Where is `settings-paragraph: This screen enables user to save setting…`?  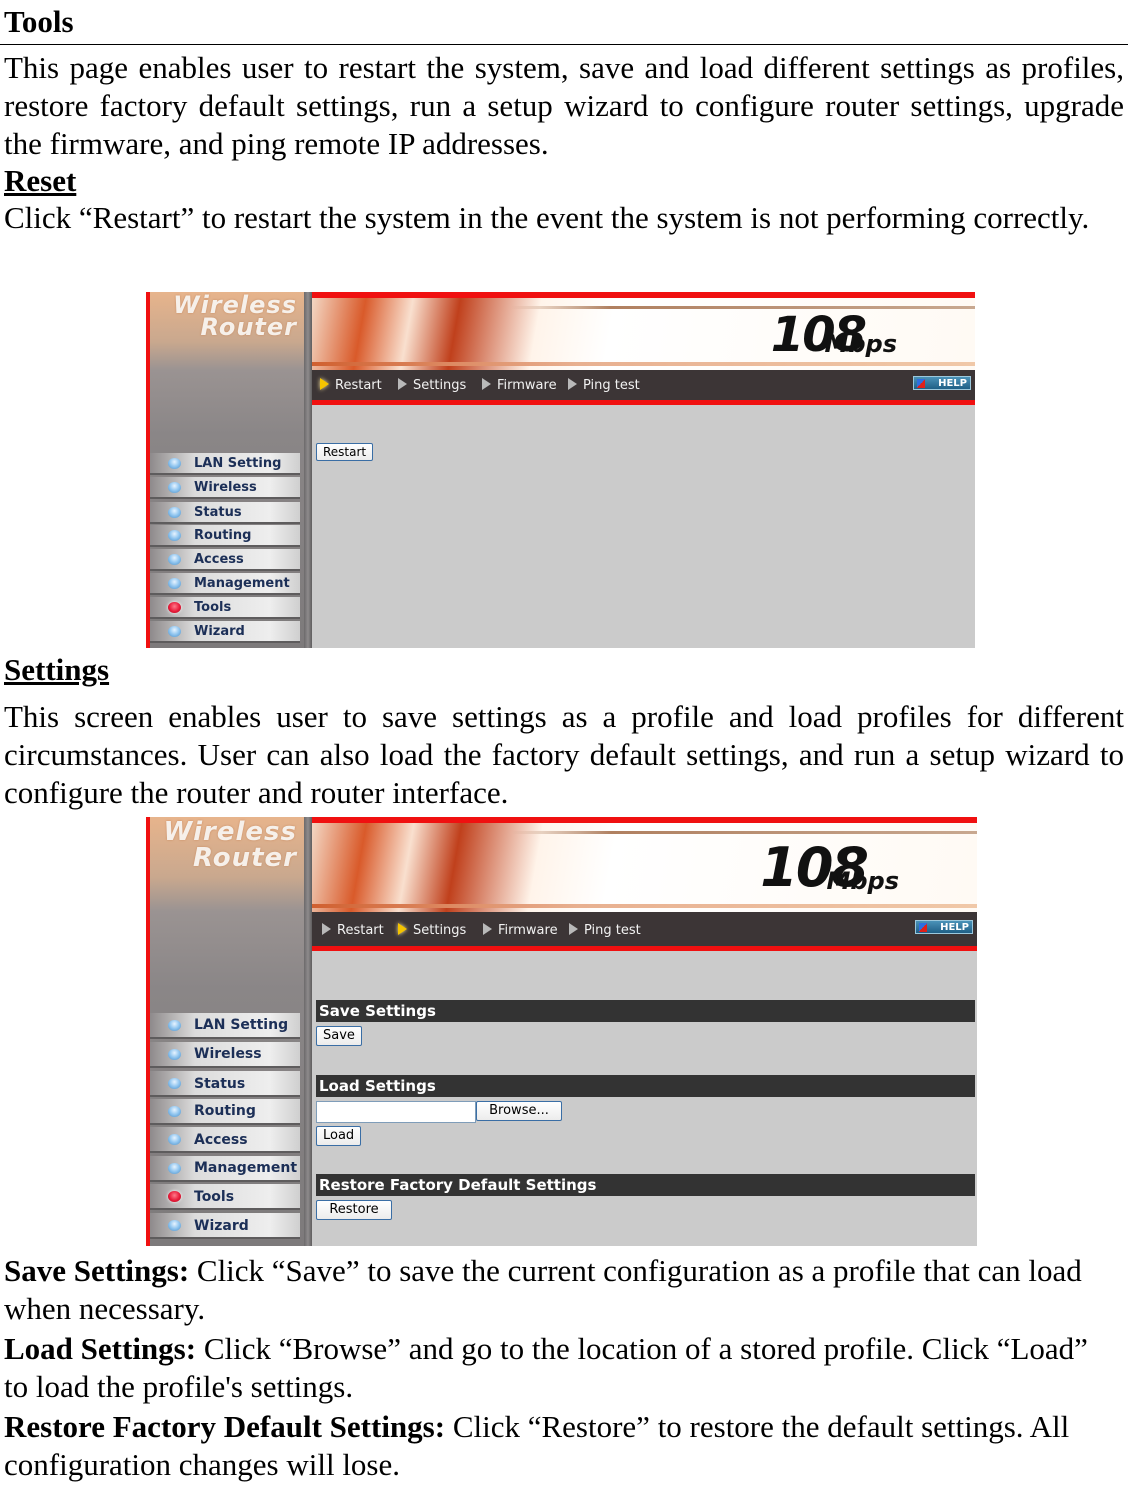 settings-paragraph: This screen enables user to save setting… is located at coordinates (564, 754).